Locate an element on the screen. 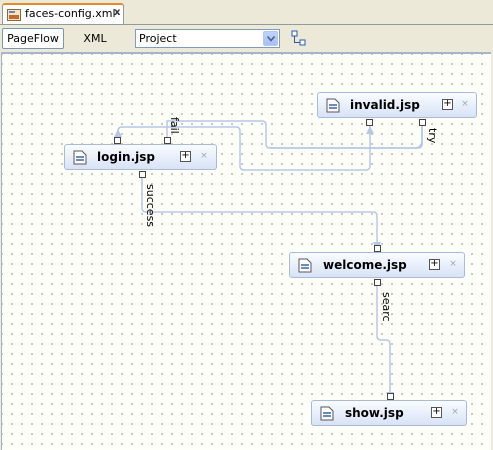 The image size is (493, 450). chevron-down-icon is located at coordinates (270, 38).